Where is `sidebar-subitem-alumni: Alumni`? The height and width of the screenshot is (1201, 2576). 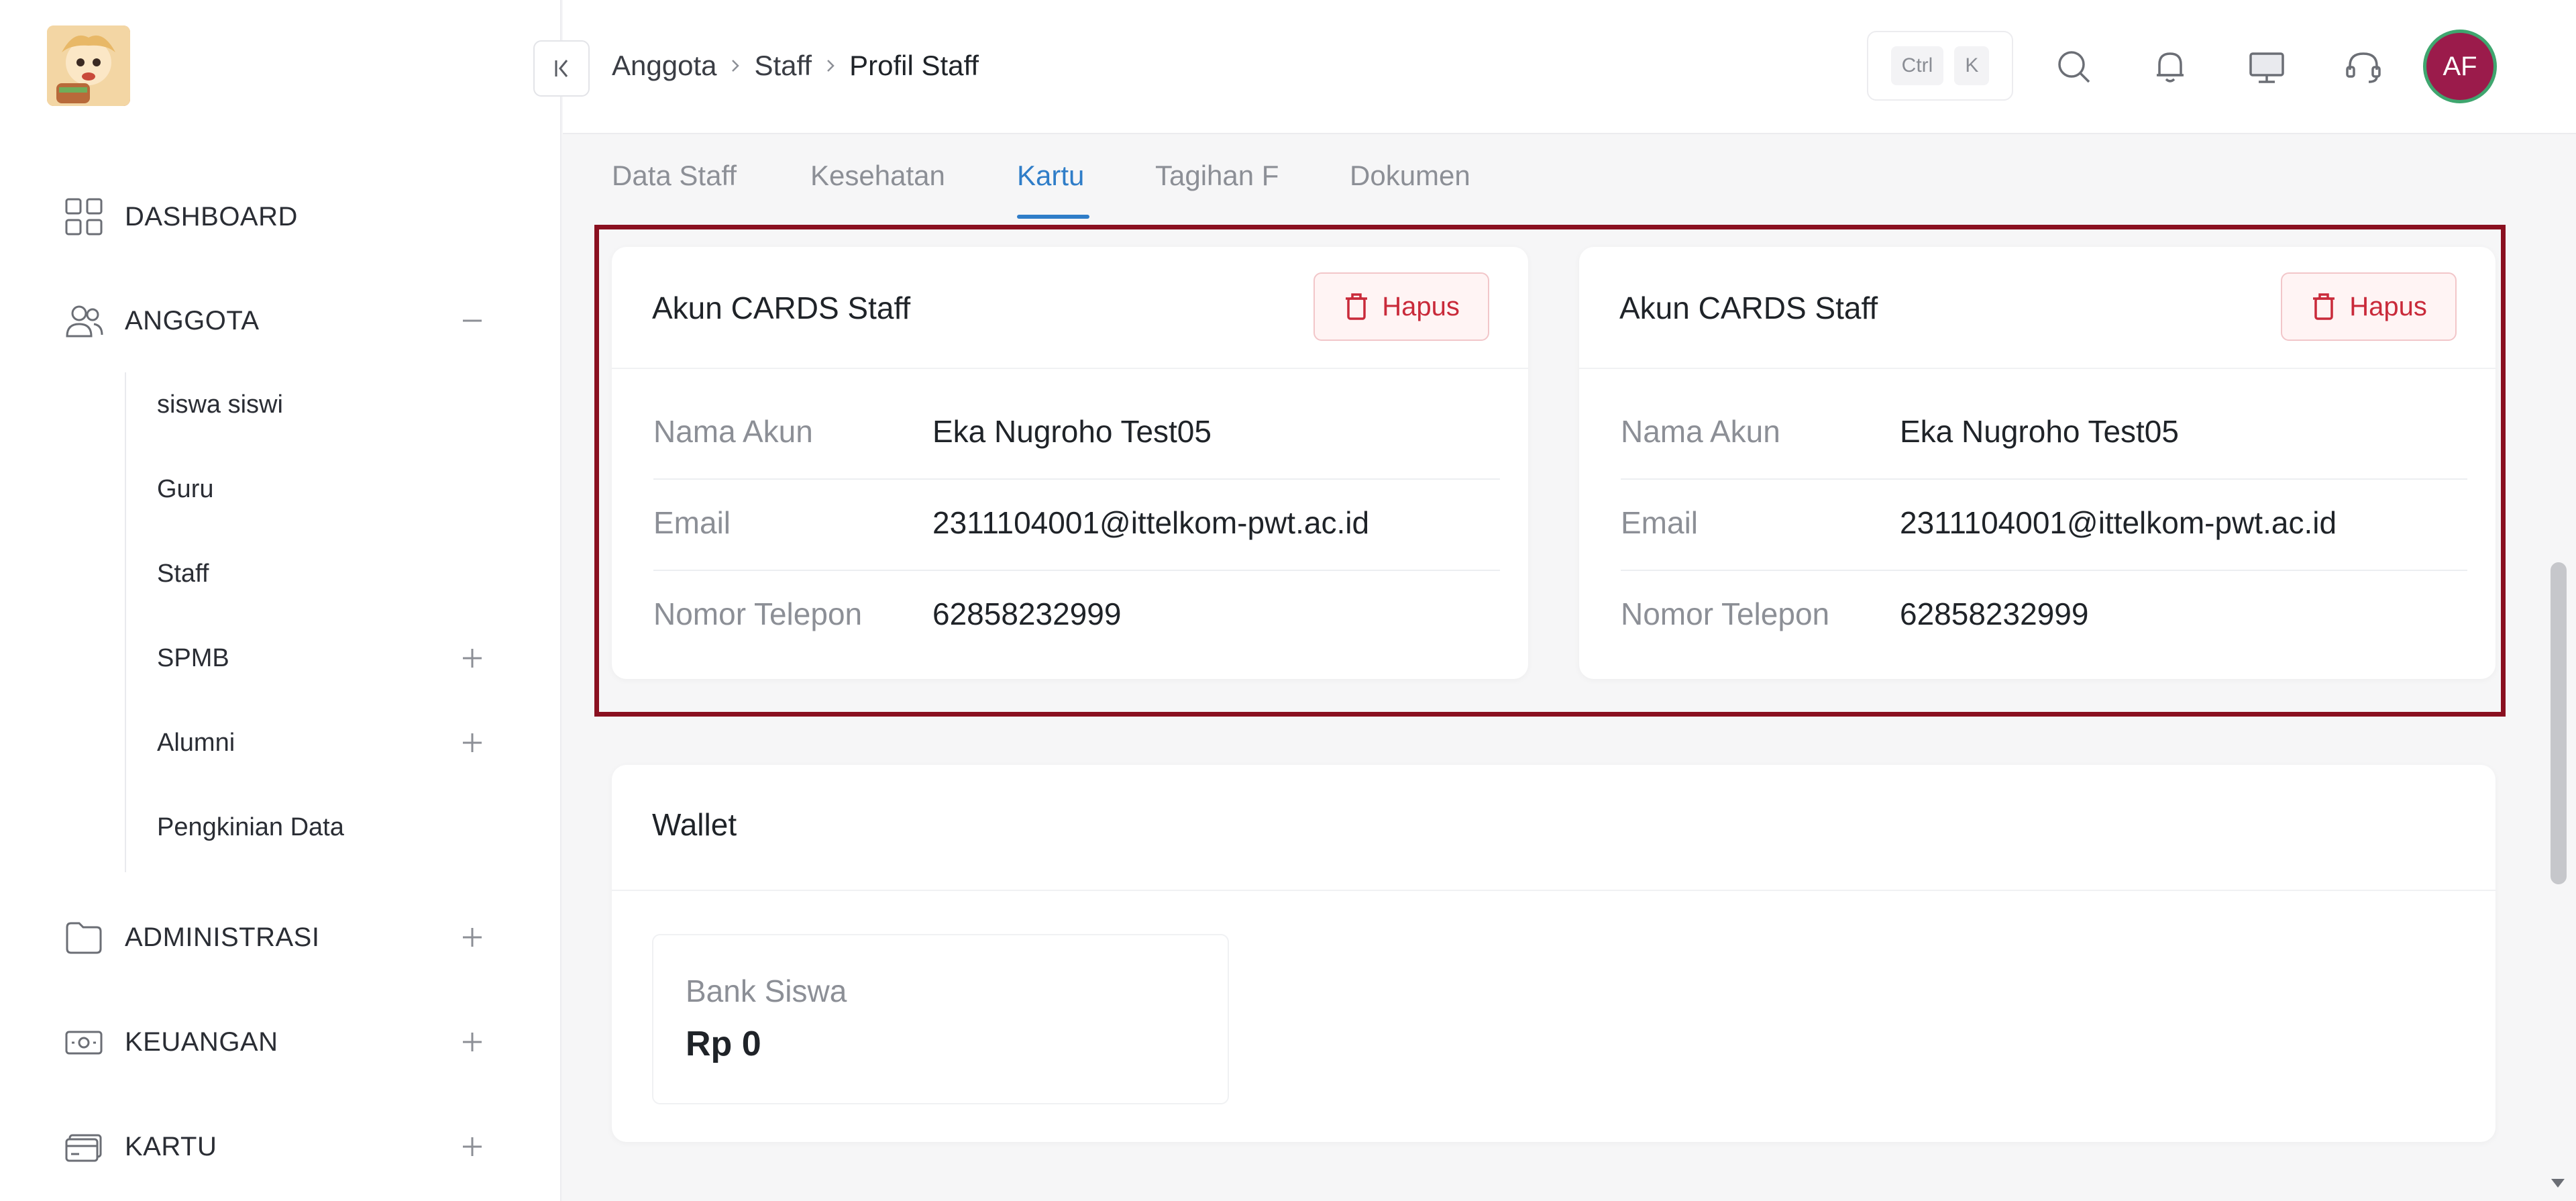 sidebar-subitem-alumni: Alumni is located at coordinates (280, 742).